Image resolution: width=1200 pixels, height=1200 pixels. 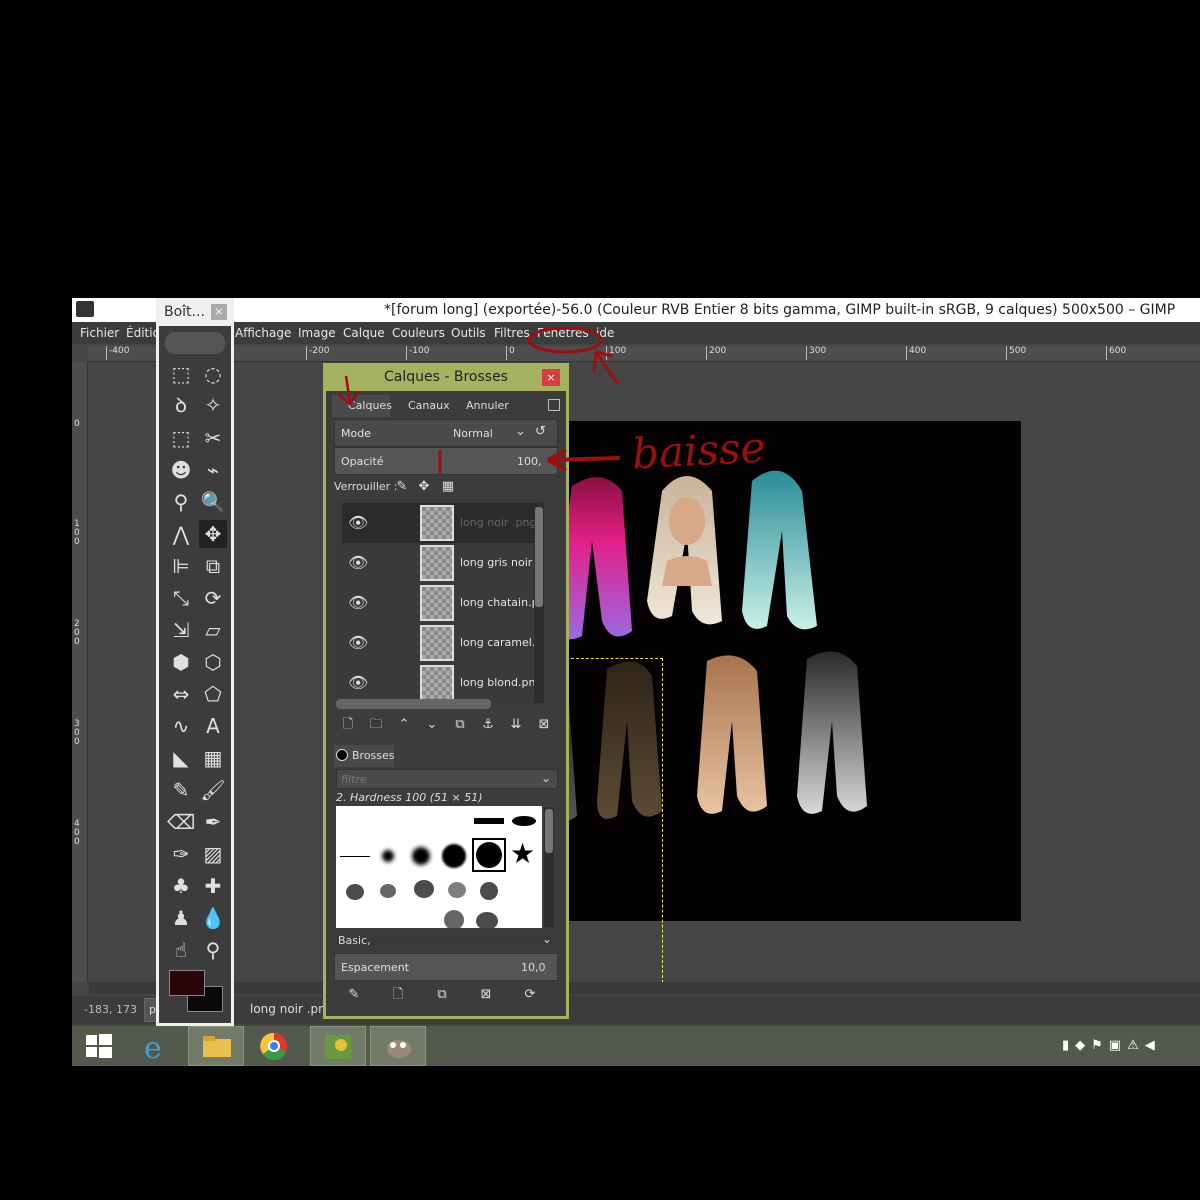 I want to click on annotation-text: baisse, so click(x=698, y=450).